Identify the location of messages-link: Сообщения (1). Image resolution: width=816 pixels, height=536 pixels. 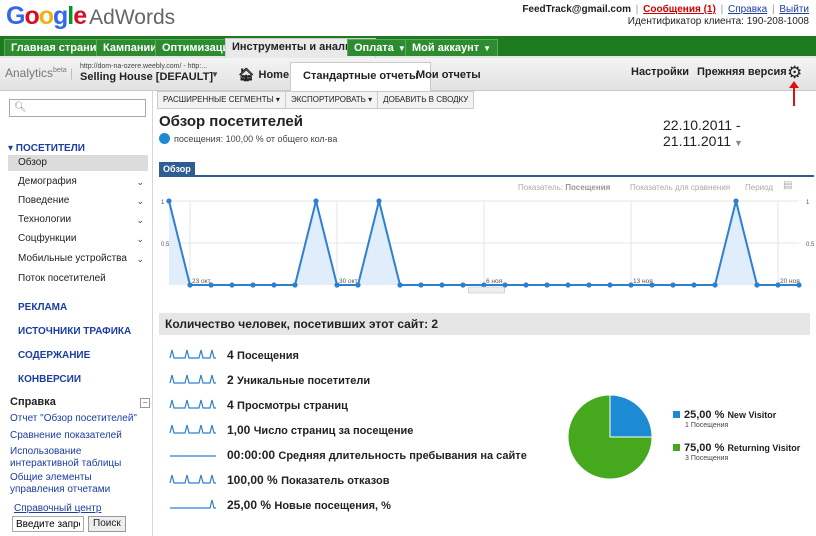
(679, 9).